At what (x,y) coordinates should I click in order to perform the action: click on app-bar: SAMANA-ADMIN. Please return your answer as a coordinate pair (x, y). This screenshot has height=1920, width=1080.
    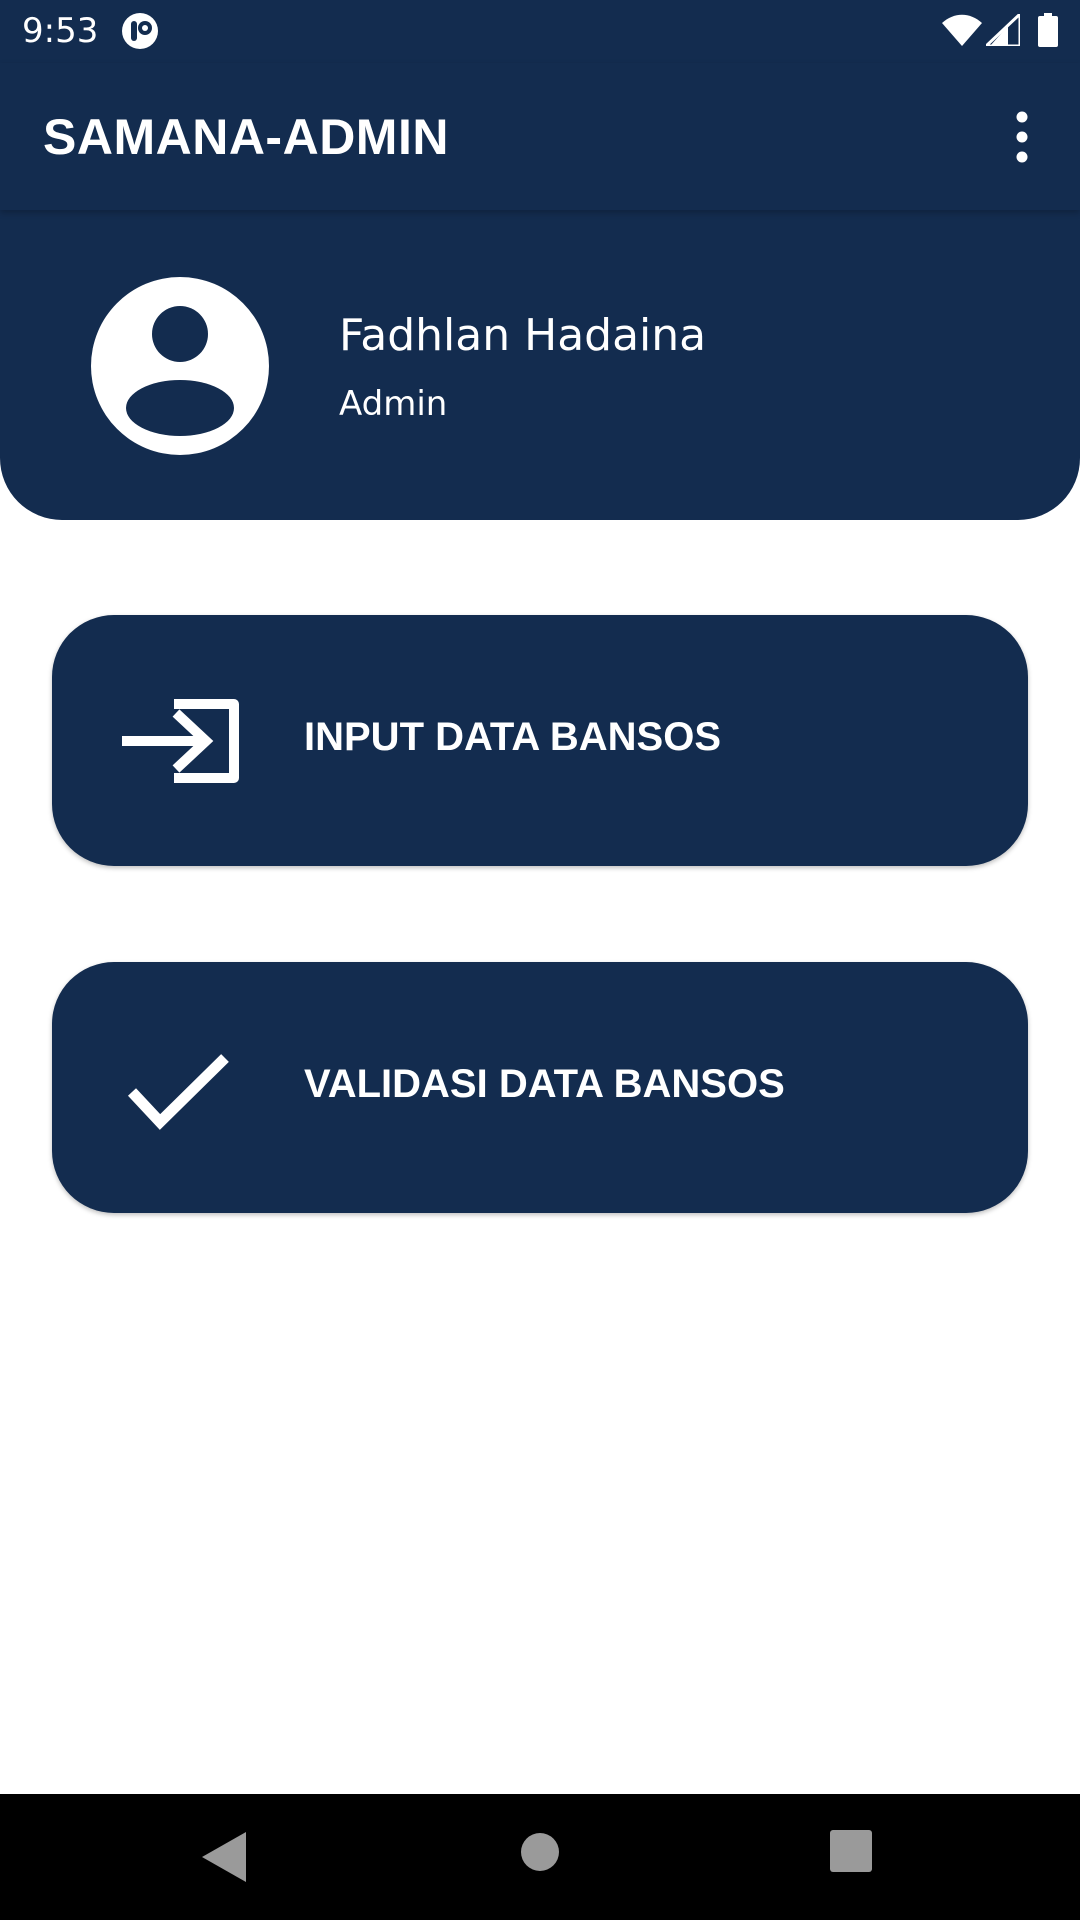
    Looking at the image, I should click on (540, 136).